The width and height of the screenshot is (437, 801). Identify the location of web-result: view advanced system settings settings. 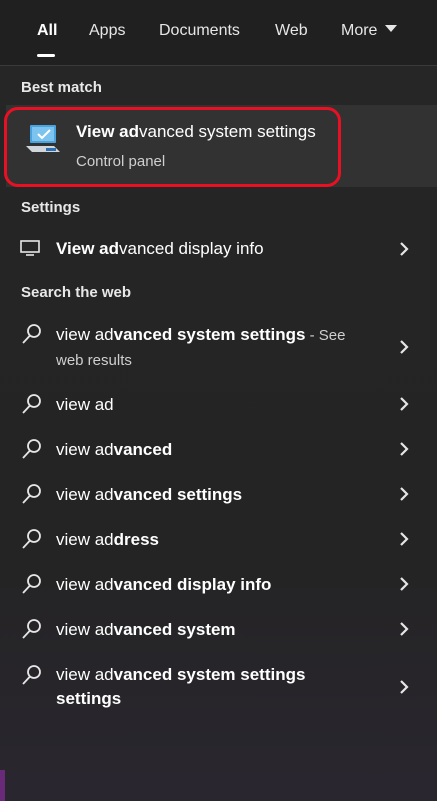
(218, 686).